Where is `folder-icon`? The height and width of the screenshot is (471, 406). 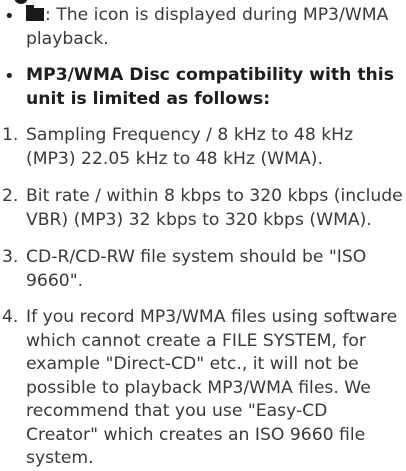
folder-icon is located at coordinates (35, 13).